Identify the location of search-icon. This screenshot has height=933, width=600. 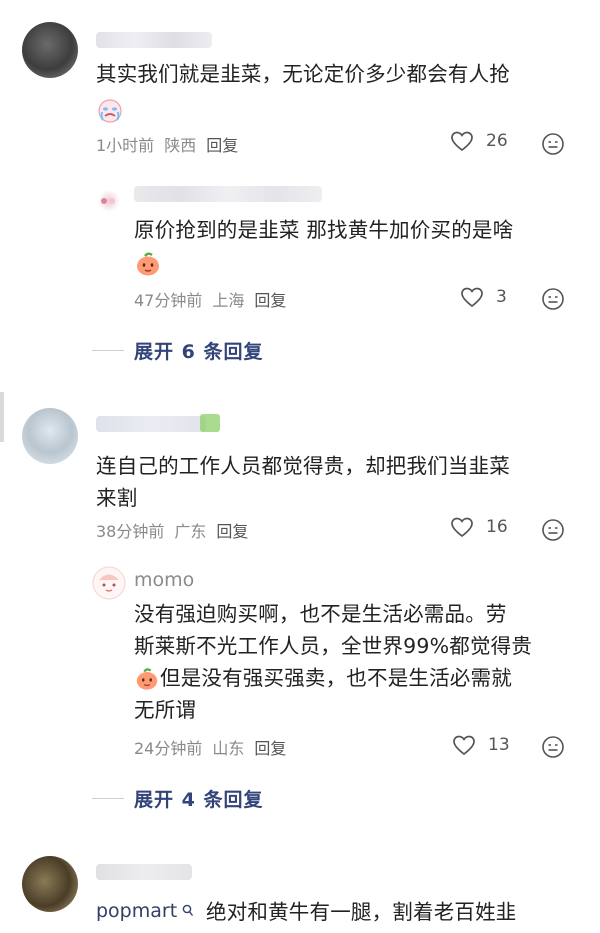
(188, 910).